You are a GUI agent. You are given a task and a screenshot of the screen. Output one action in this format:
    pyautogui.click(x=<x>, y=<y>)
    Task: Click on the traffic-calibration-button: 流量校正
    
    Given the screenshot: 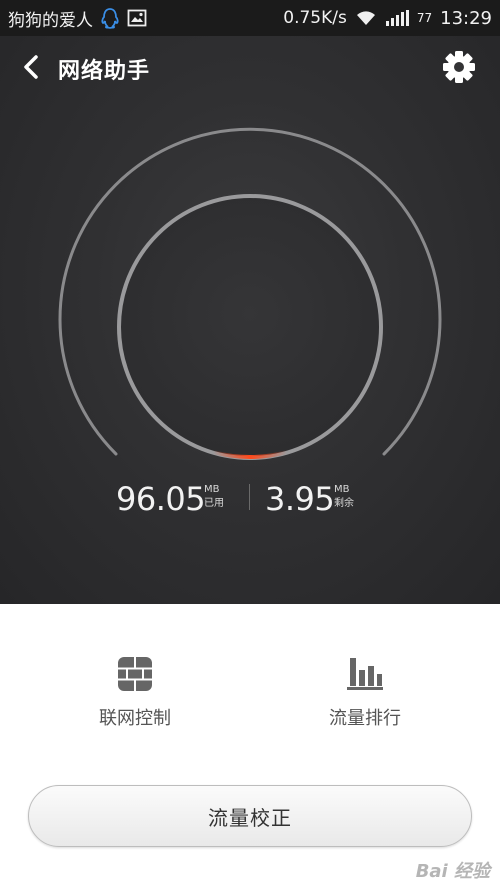 What is the action you would take?
    pyautogui.click(x=250, y=816)
    